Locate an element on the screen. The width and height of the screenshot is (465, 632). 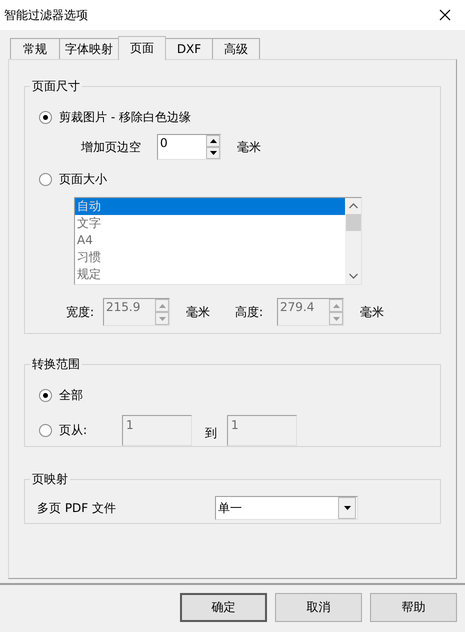
field-label: 高度: is located at coordinates (249, 312).